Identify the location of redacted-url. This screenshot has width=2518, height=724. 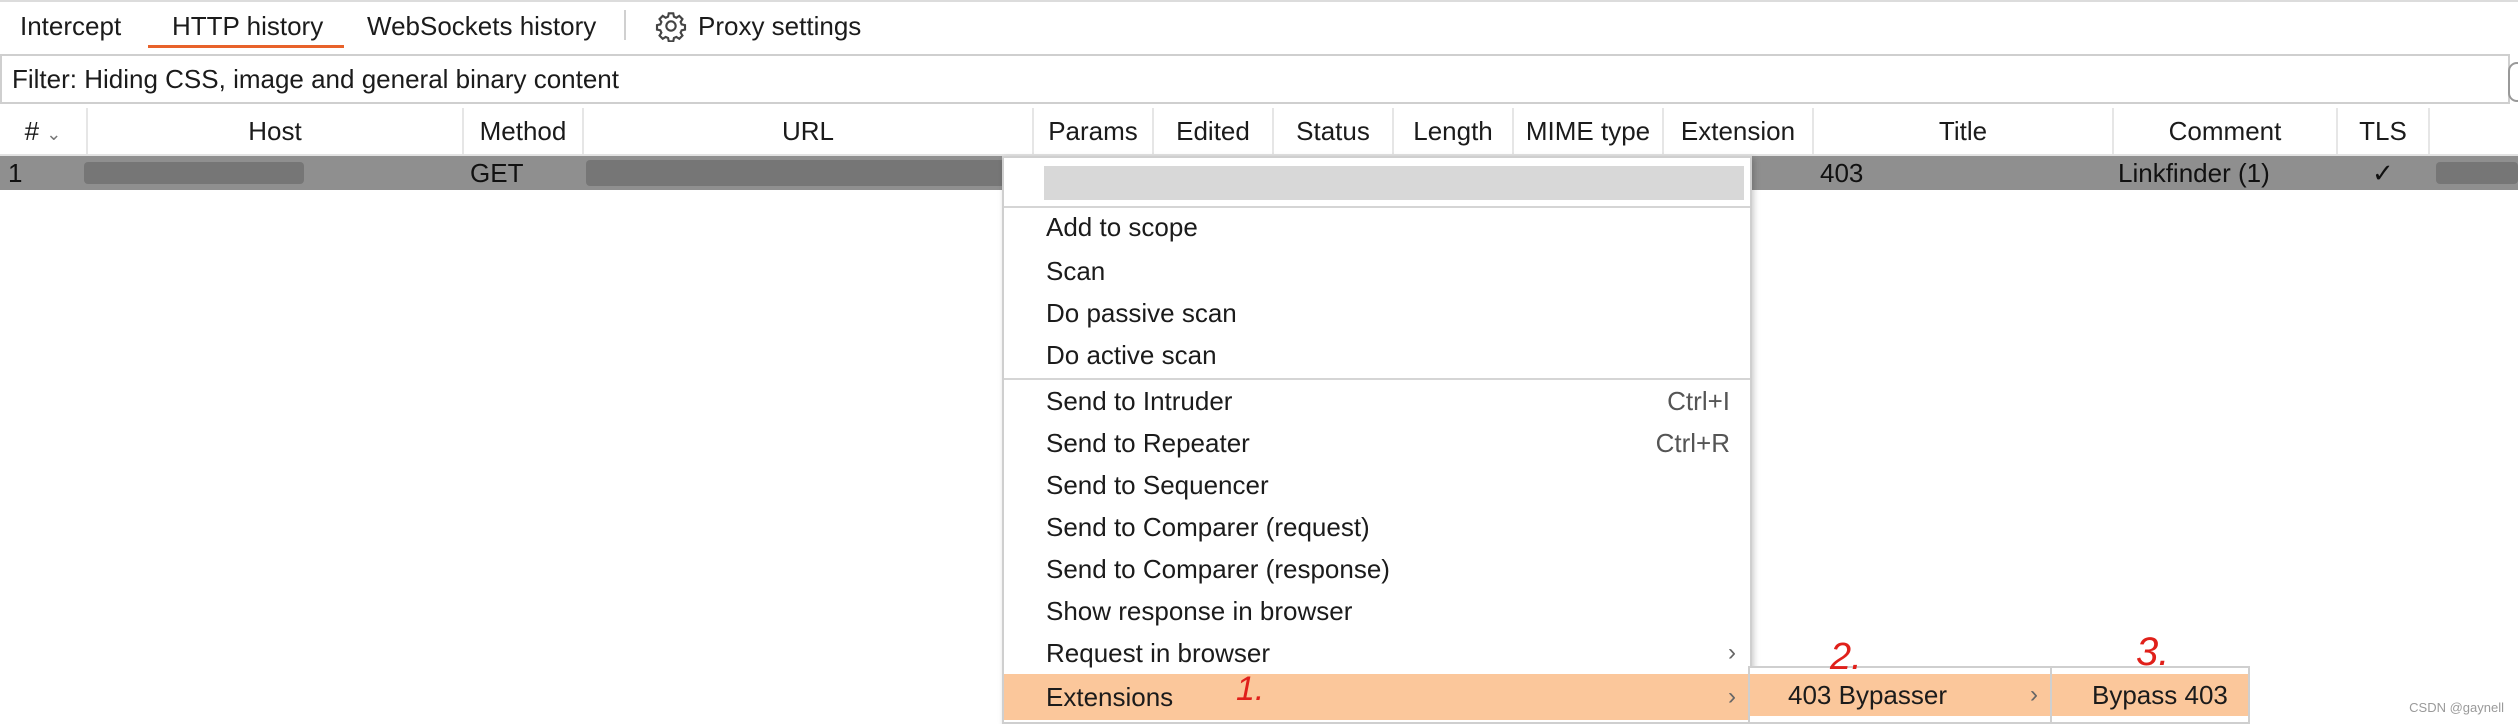
(796, 173).